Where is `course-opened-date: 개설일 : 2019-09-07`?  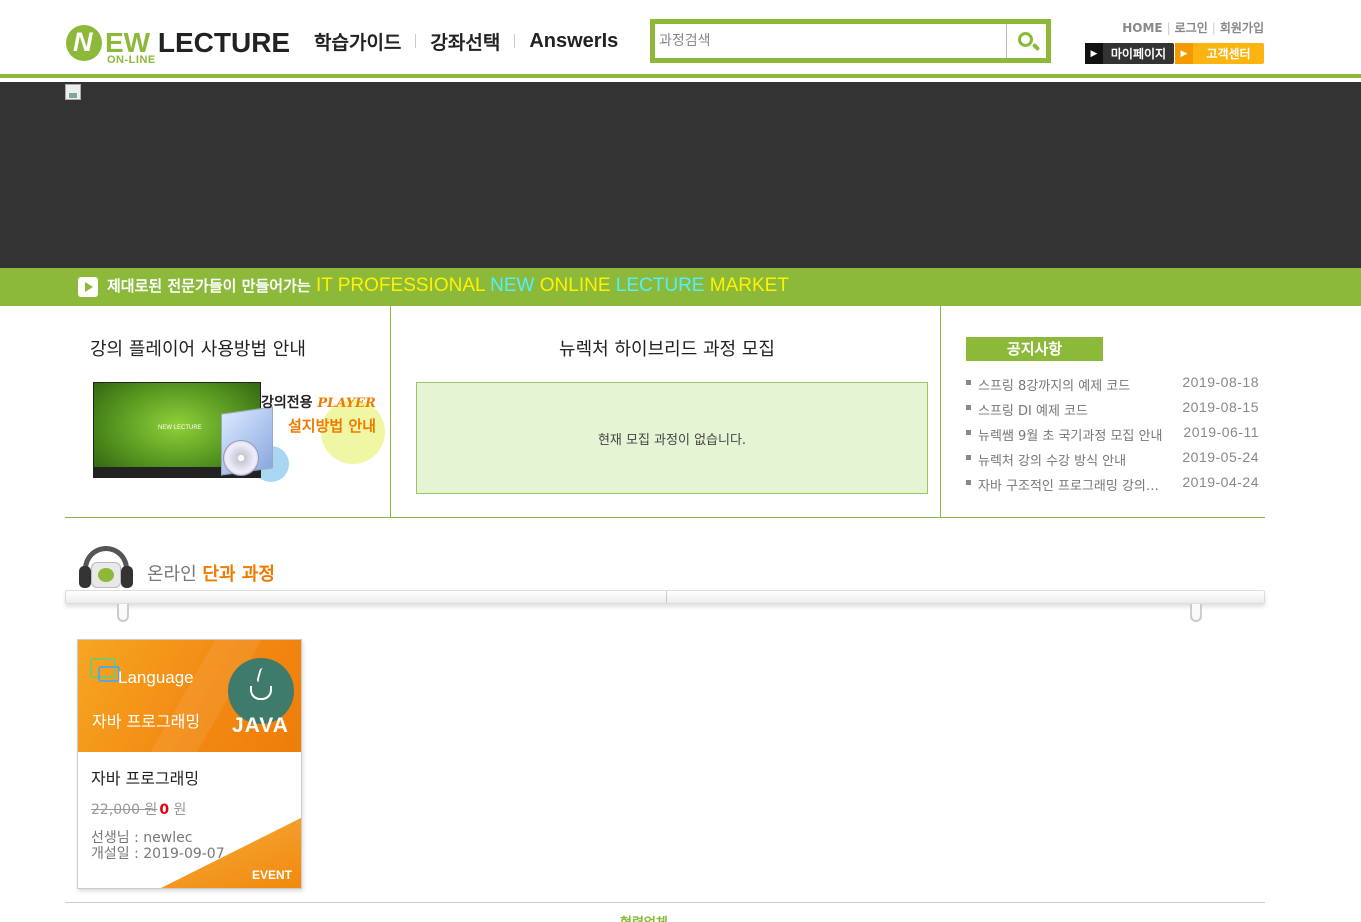
course-opened-date: 개설일 : 2019-09-07 is located at coordinates (158, 854).